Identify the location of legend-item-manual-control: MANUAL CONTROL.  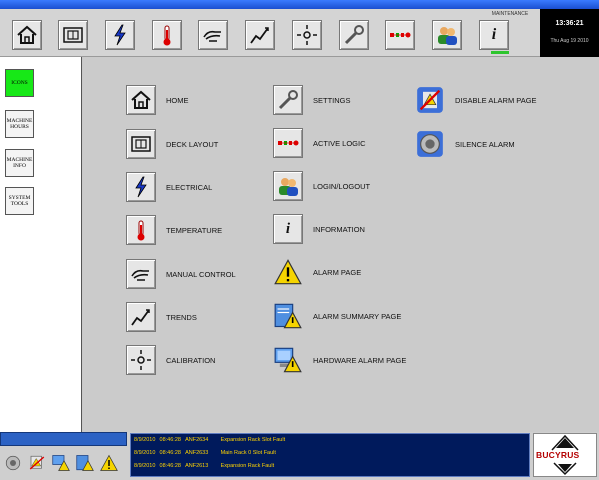
(181, 274).